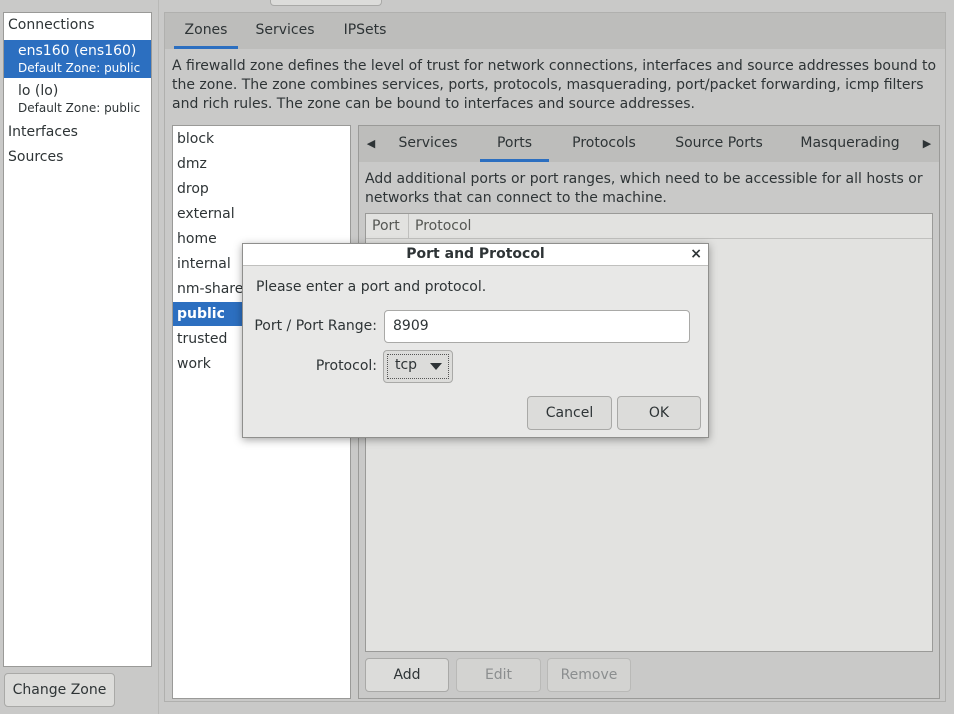  Describe the element at coordinates (589, 675) in the screenshot. I see `remove-port-button: Remove` at that location.